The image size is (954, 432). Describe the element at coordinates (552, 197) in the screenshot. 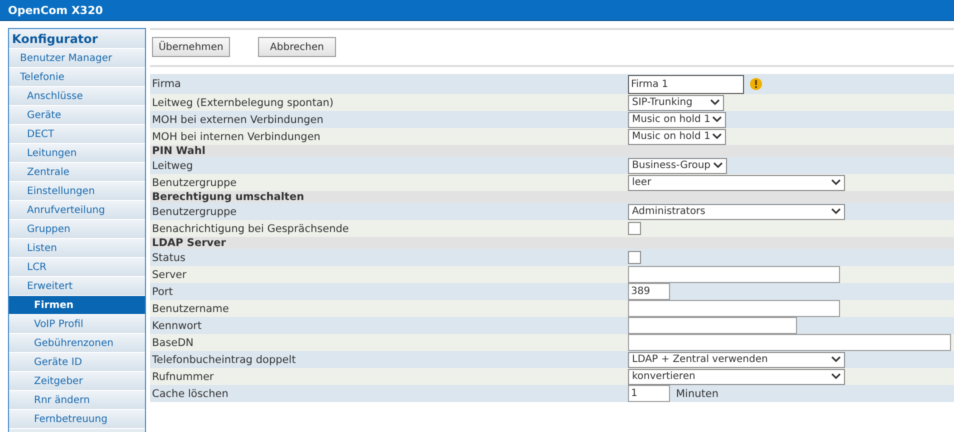

I see `section-heading: Berechtigung umschalten` at that location.